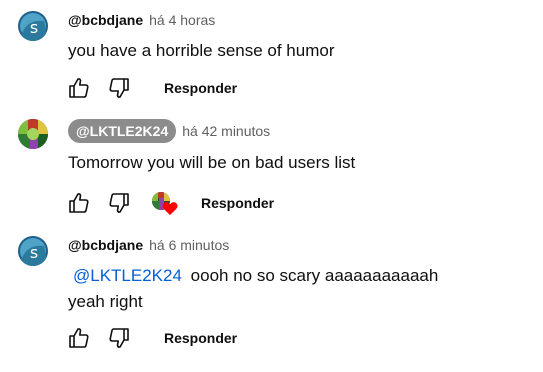 The height and width of the screenshot is (372, 543). I want to click on comment-text: you have a horrible sense of humor, so click(201, 50).